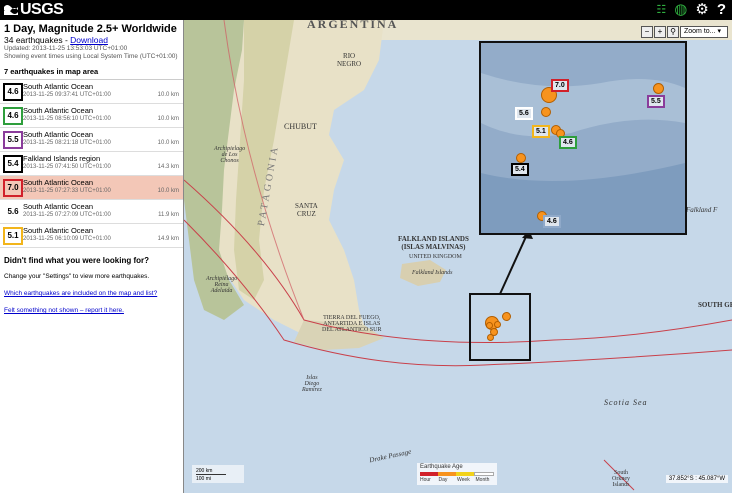  What do you see at coordinates (62, 158) in the screenshot?
I see `earthquake-place: Falkland Islands region` at bounding box center [62, 158].